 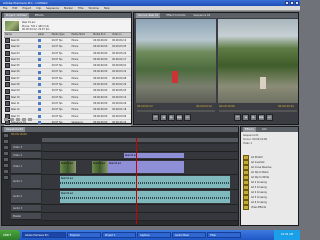 I want to click on tab-source: Source: Reel 01, so click(x=148, y=15).